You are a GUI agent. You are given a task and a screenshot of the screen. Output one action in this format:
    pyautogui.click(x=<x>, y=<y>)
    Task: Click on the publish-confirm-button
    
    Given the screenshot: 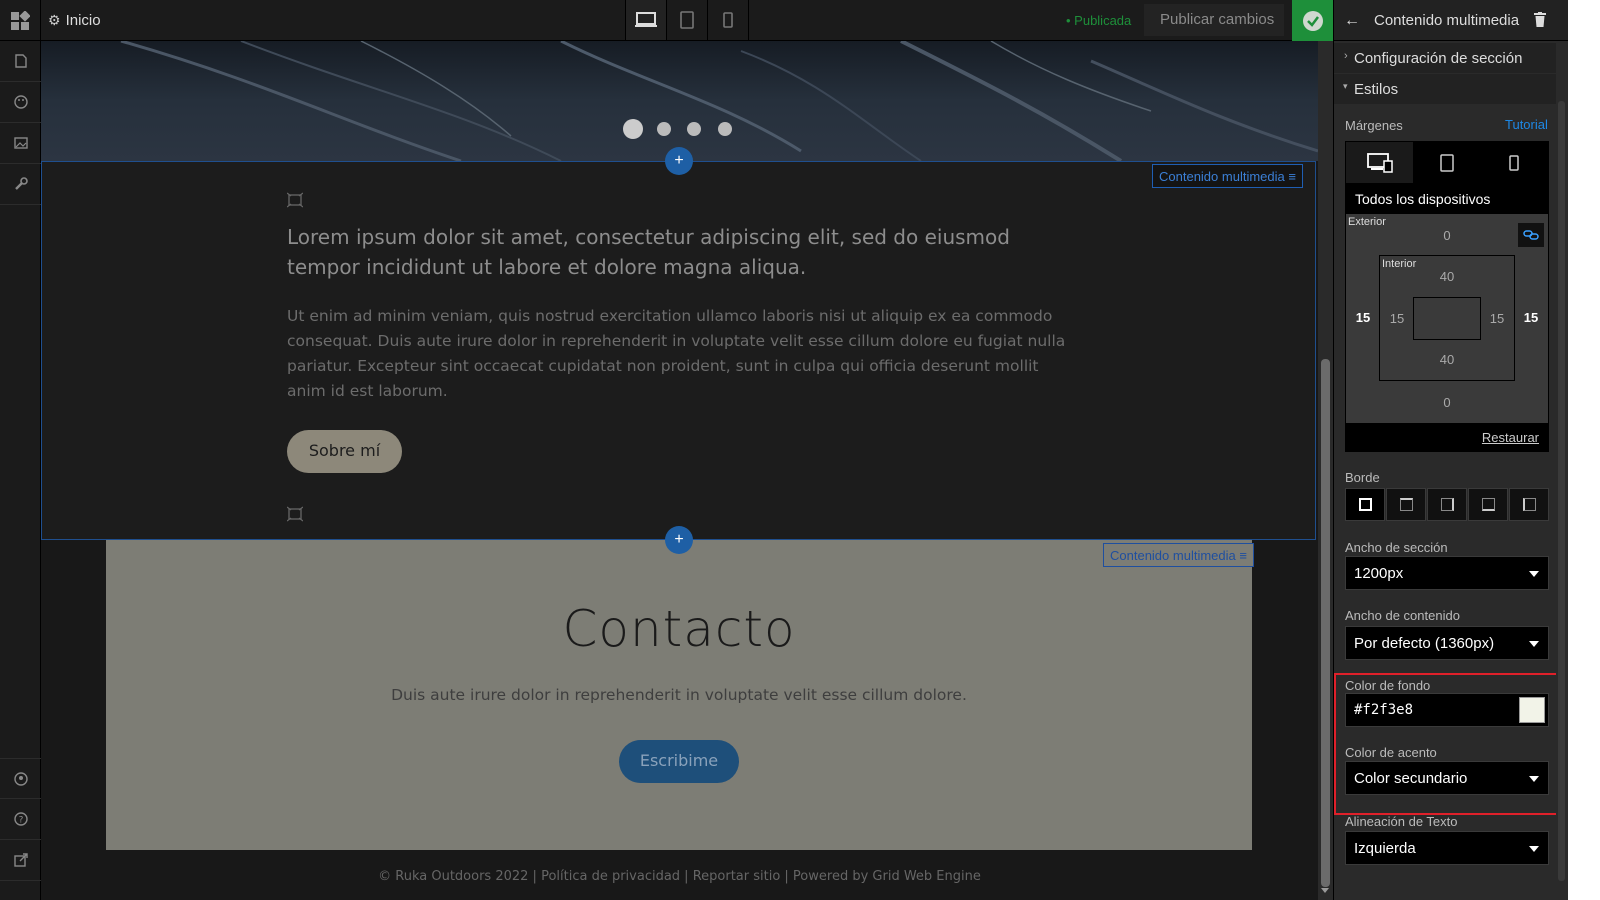 What is the action you would take?
    pyautogui.click(x=1312, y=20)
    